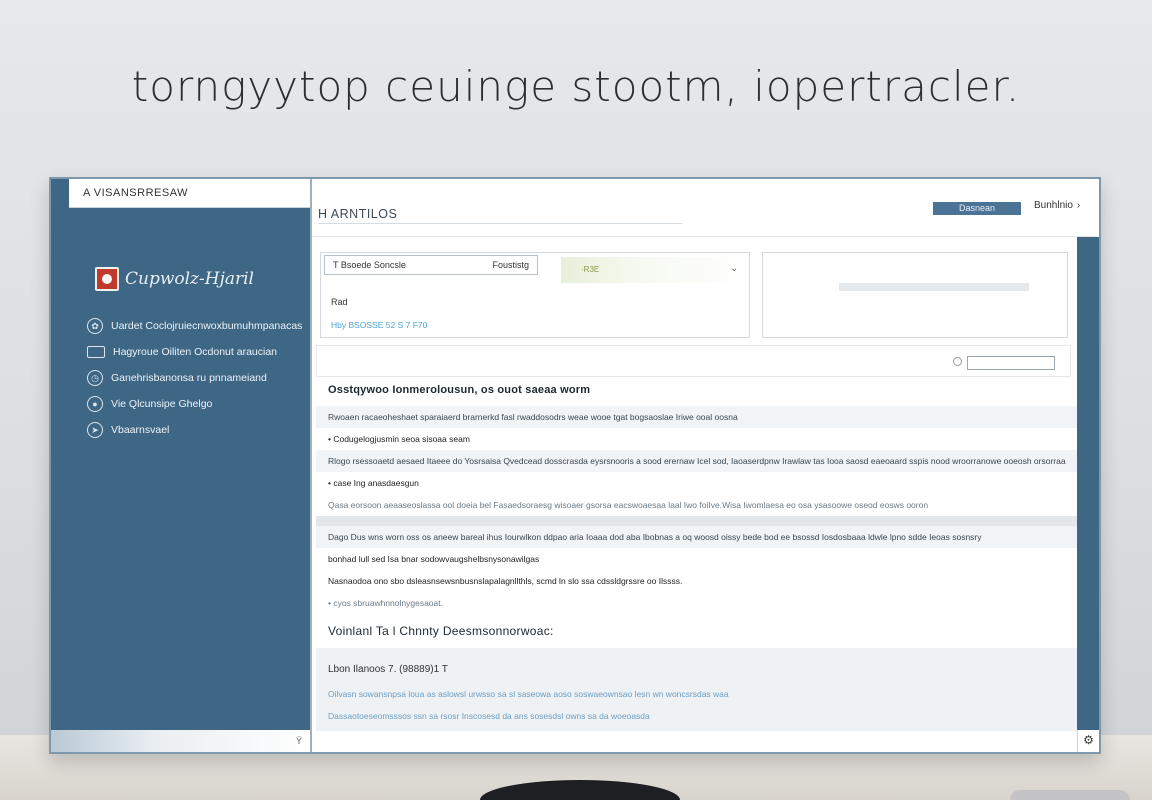 This screenshot has height=800, width=1152. I want to click on mouse-pad, so click(1070, 795).